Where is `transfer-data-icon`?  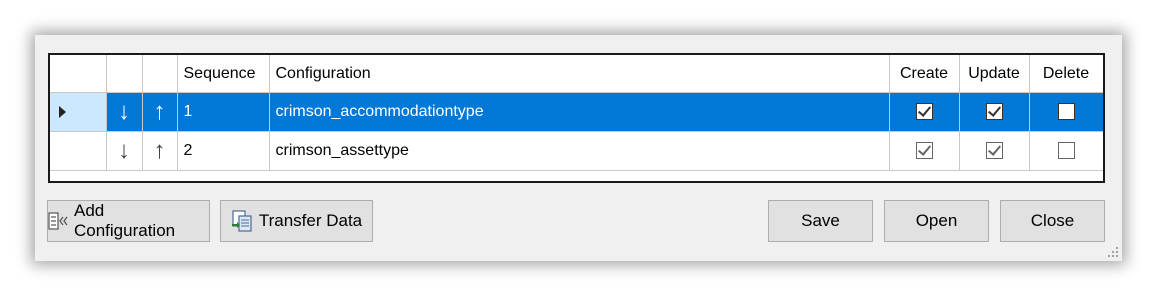
transfer-data-icon is located at coordinates (242, 221).